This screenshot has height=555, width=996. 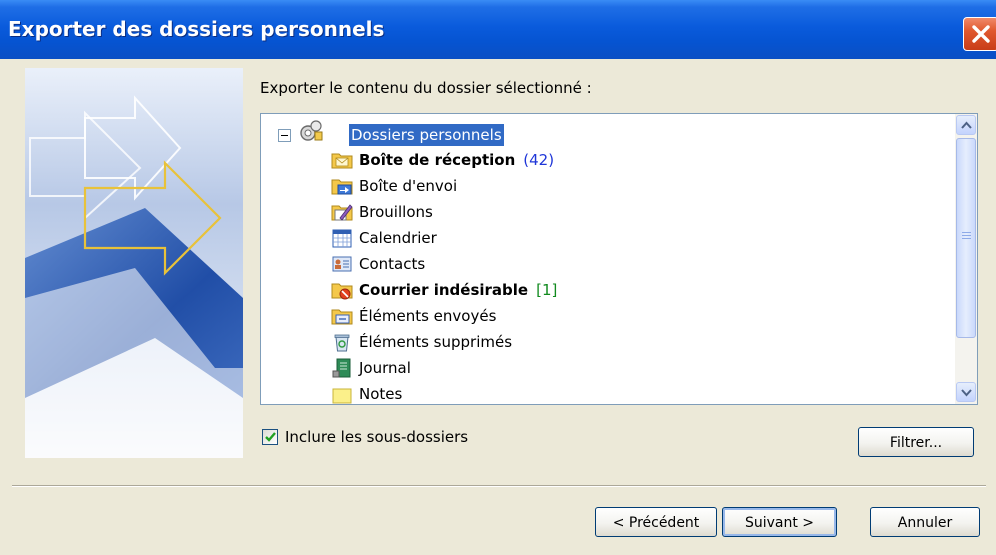 I want to click on folder-label: Boîte de réception (42), so click(x=457, y=160).